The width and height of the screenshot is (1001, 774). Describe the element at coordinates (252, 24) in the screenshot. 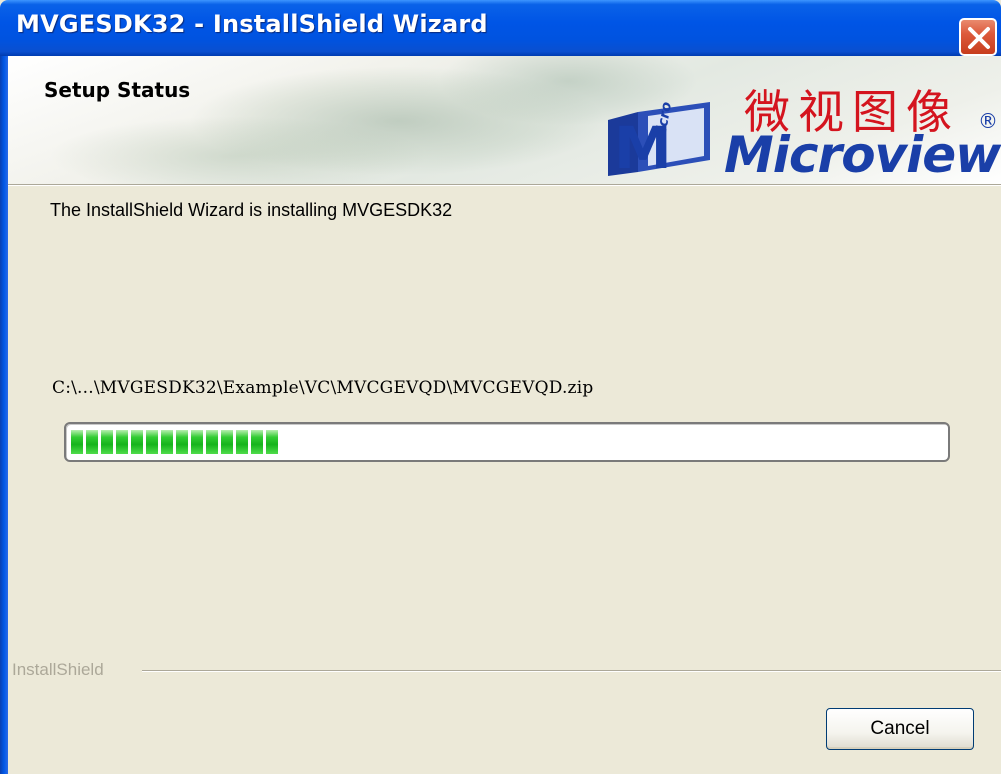

I see `window-title: MVGESDK32 - InstallShield Wizard` at that location.